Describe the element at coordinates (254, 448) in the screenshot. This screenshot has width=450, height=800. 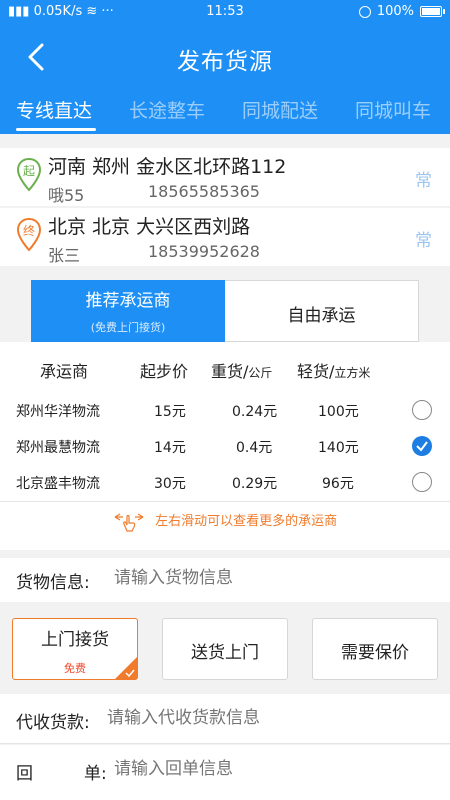
I see `carrier-heavy: 0.4元` at that location.